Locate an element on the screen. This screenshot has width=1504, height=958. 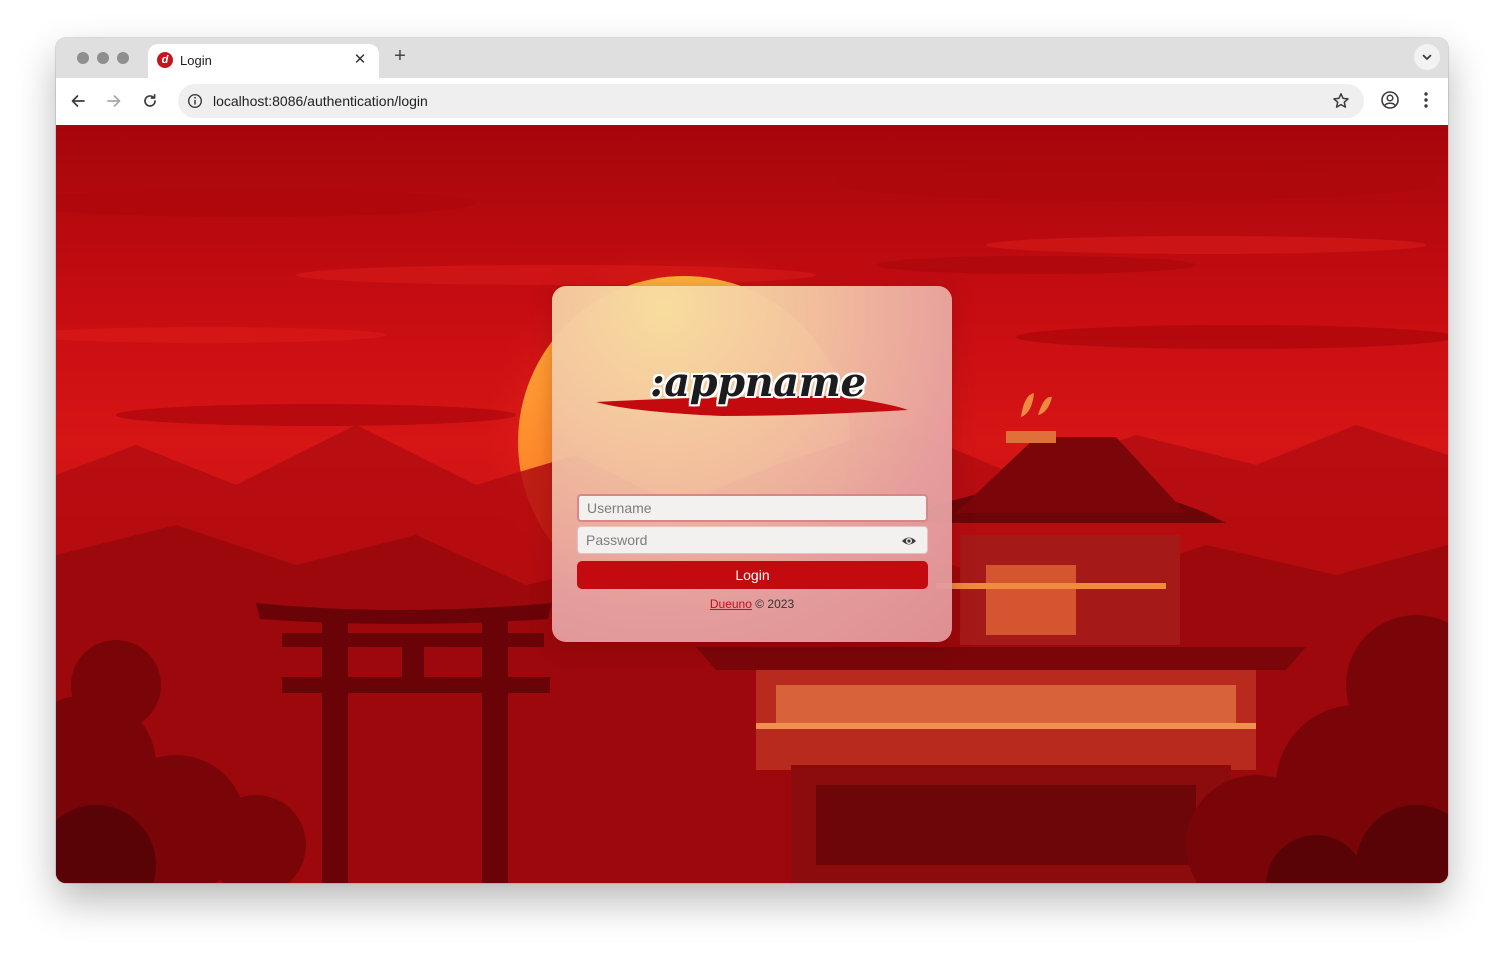
show-password-eye-icon is located at coordinates (909, 541).